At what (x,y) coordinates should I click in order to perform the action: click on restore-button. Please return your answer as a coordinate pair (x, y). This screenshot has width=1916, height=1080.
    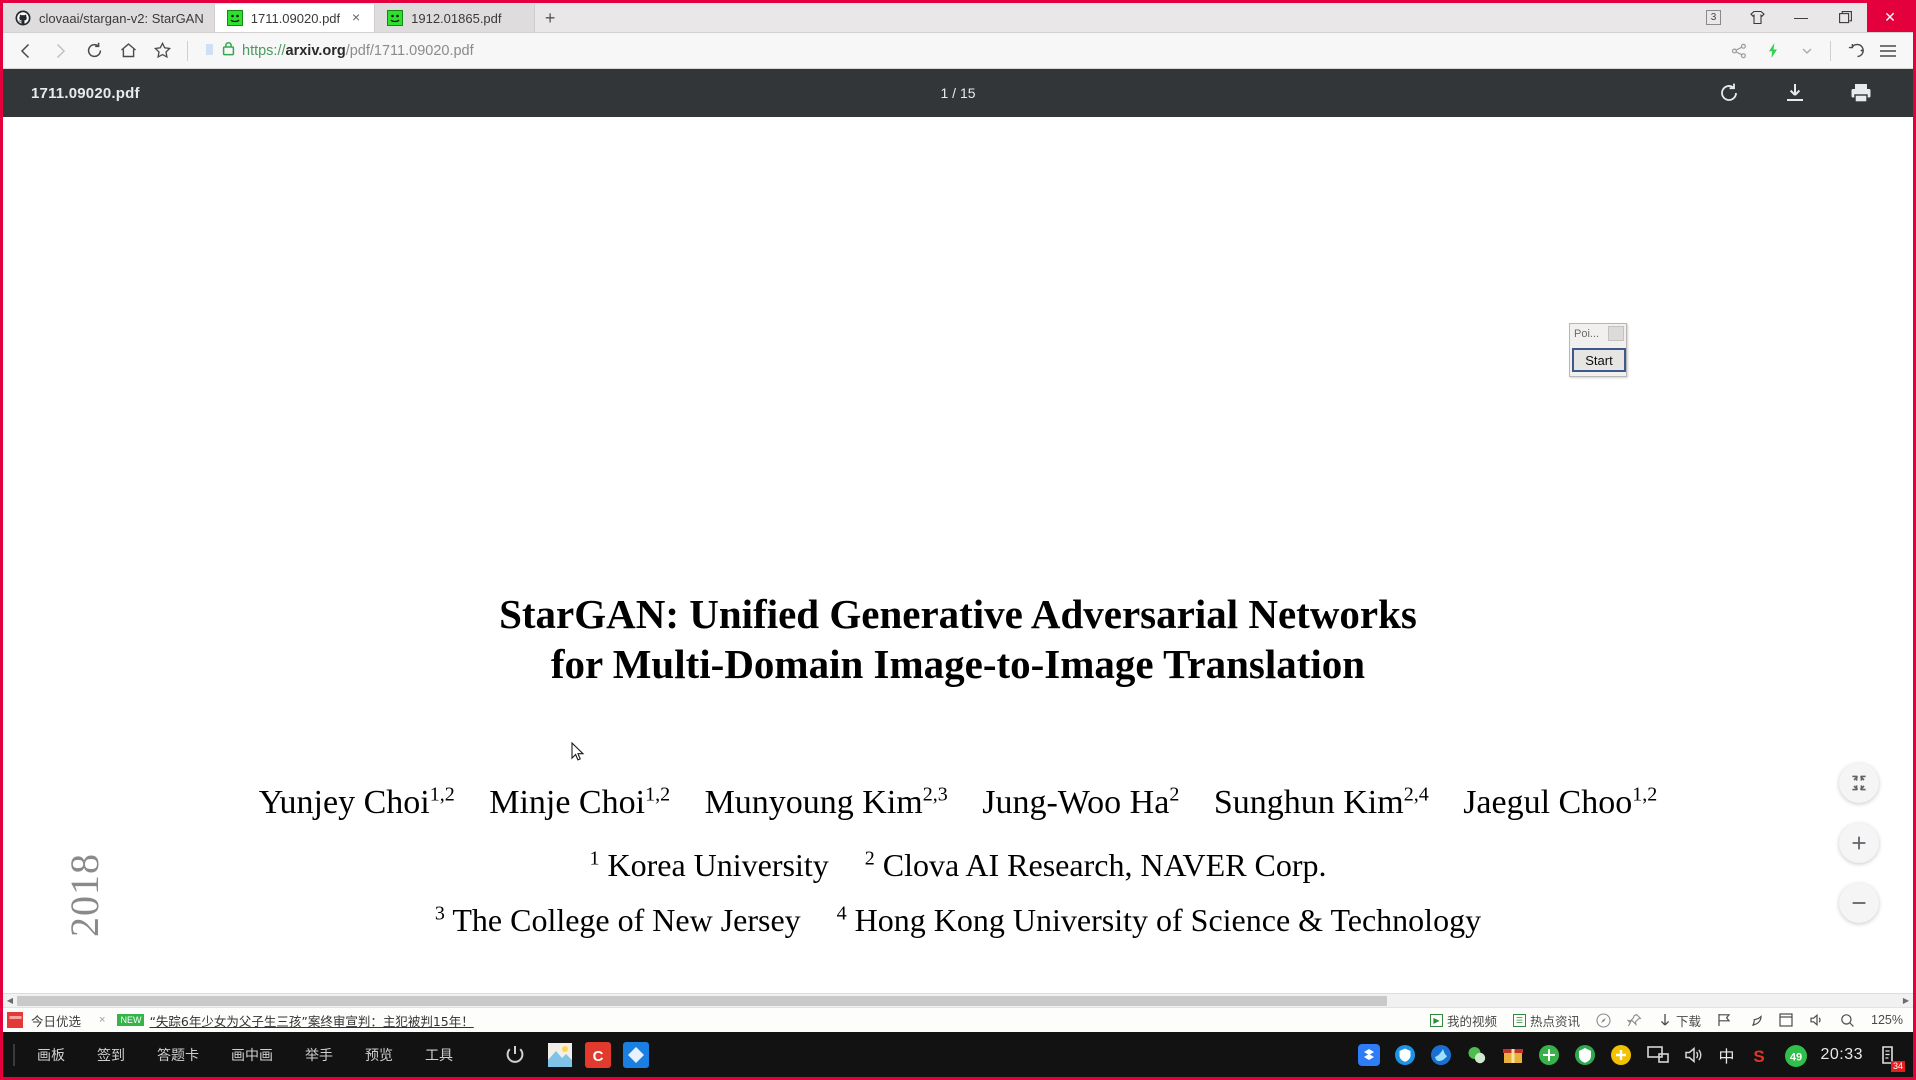
    Looking at the image, I should click on (1845, 17).